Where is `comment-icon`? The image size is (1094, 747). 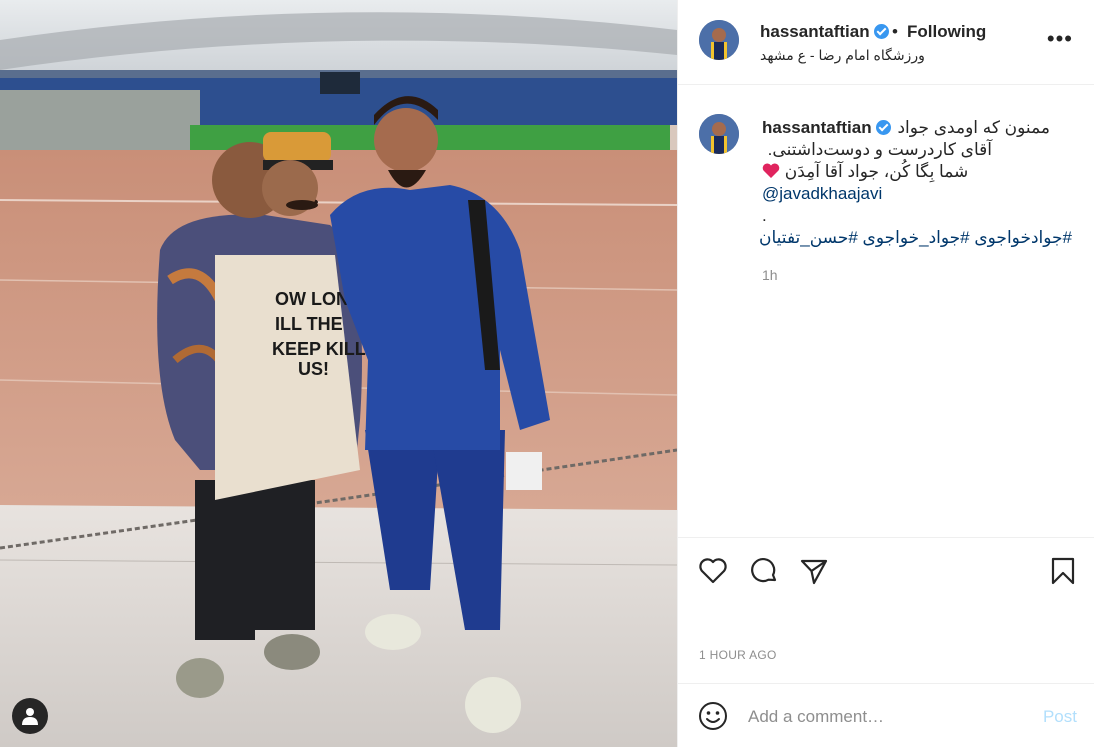 comment-icon is located at coordinates (764, 570).